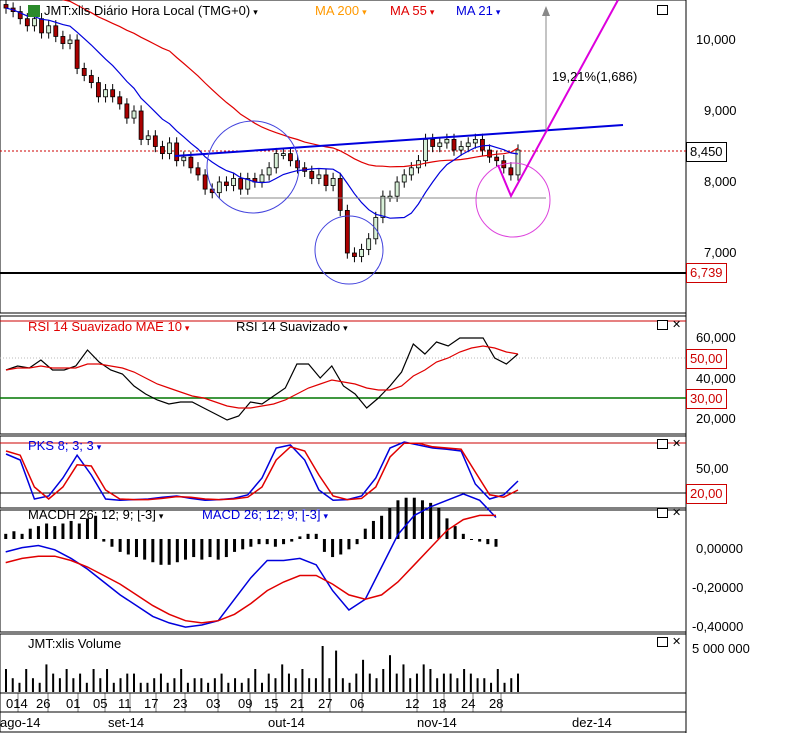 This screenshot has width=803, height=733. Describe the element at coordinates (125, 703) in the screenshot. I see `day-tick-label: 11` at that location.